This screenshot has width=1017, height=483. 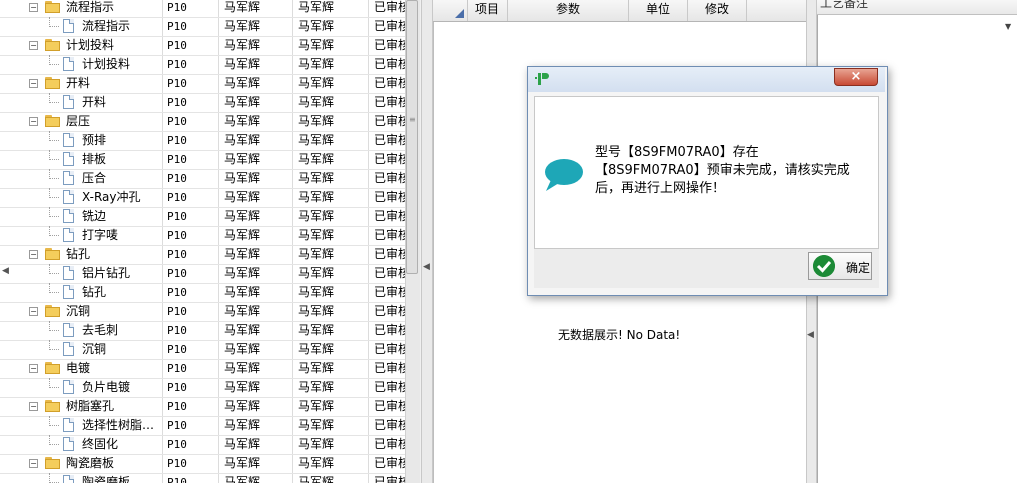 I want to click on tree-node-label: 负片电镀, so click(x=106, y=387).